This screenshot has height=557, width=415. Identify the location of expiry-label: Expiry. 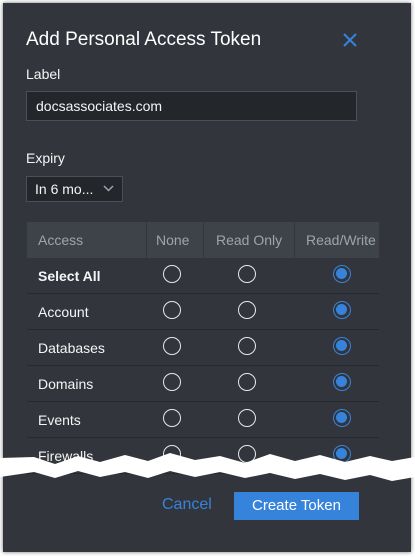
(45, 158).